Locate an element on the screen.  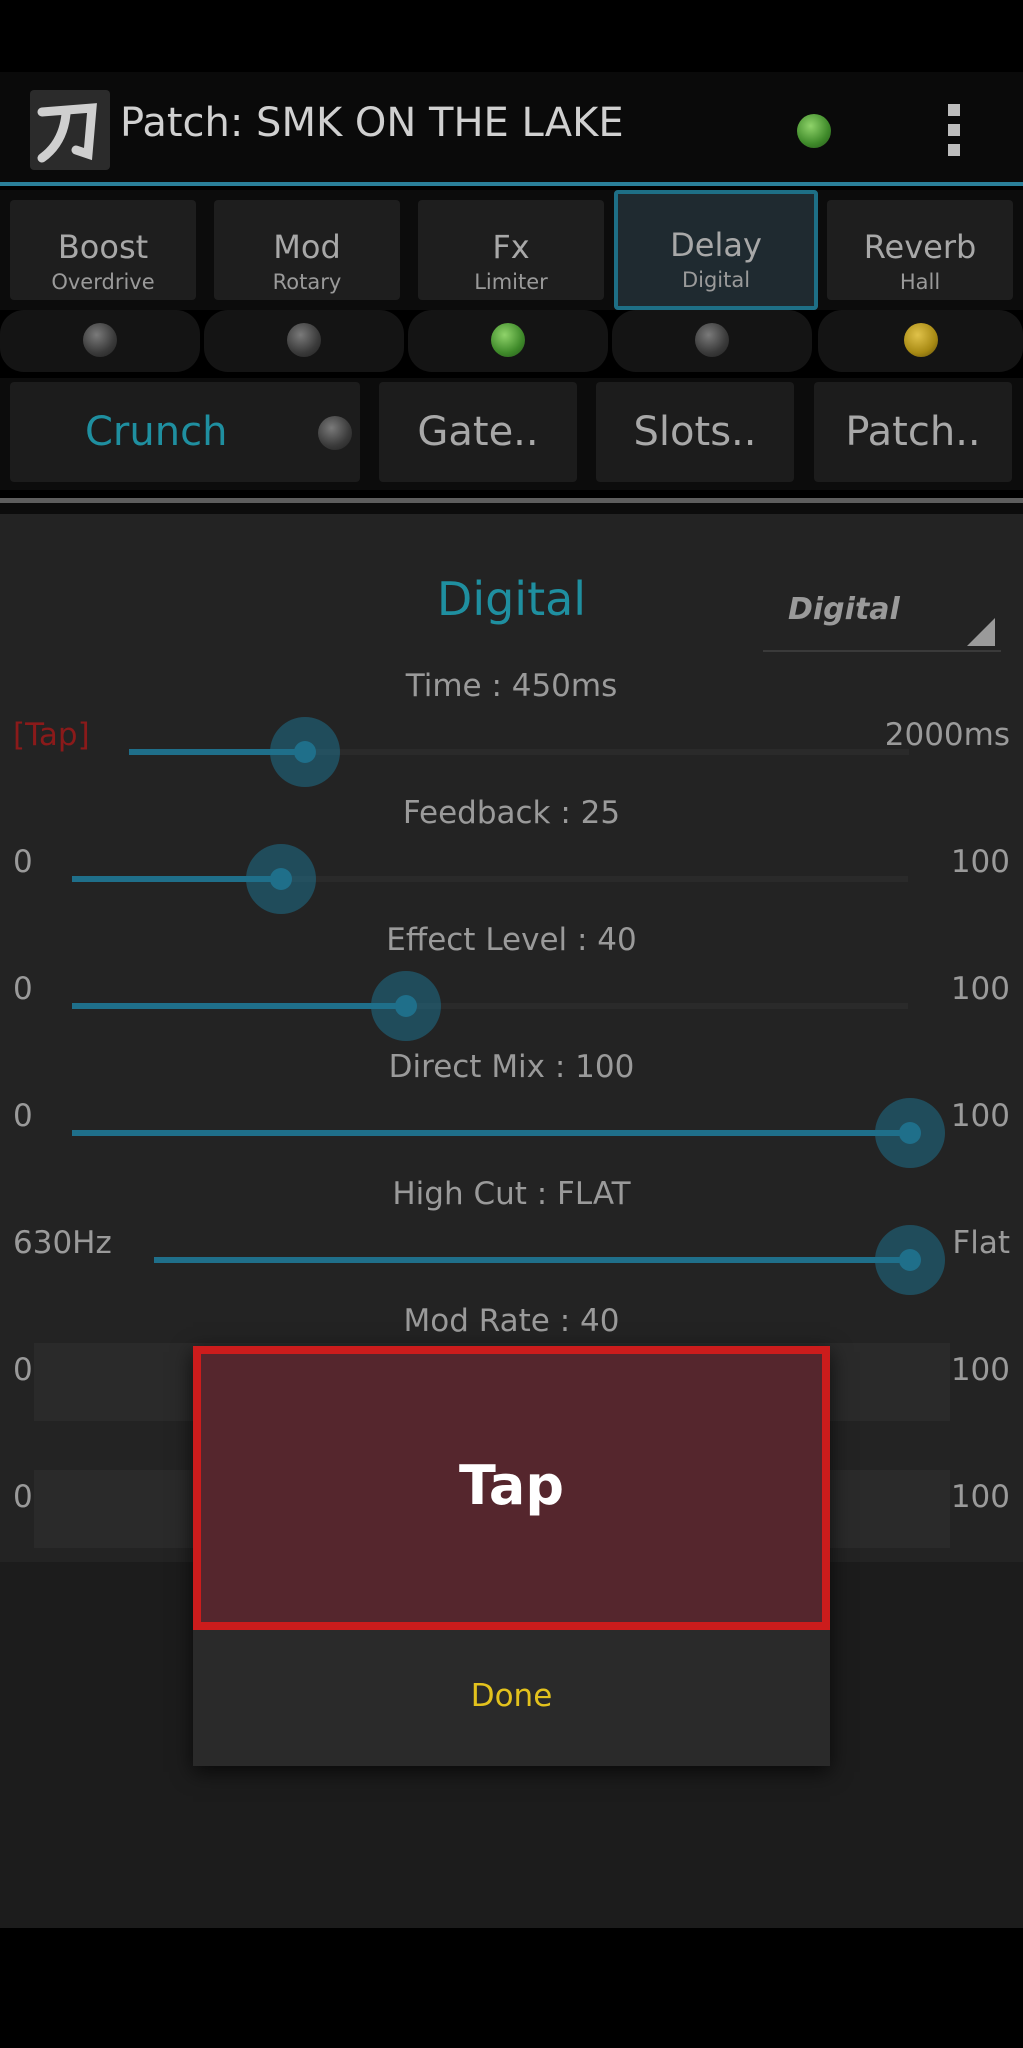
patch-title: Patch: SMK ON THE LAKE is located at coordinates (372, 123).